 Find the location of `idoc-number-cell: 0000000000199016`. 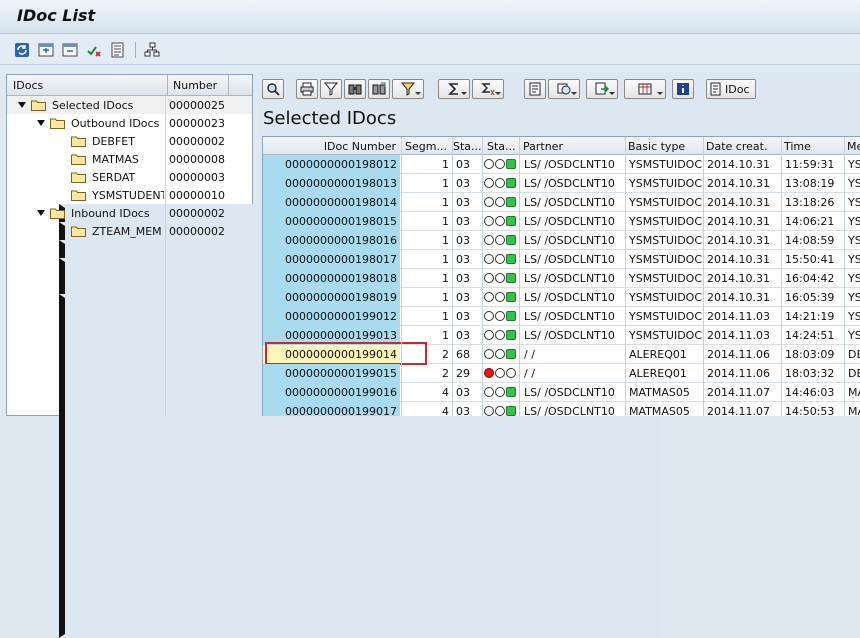

idoc-number-cell: 0000000000199016 is located at coordinates (330, 392).